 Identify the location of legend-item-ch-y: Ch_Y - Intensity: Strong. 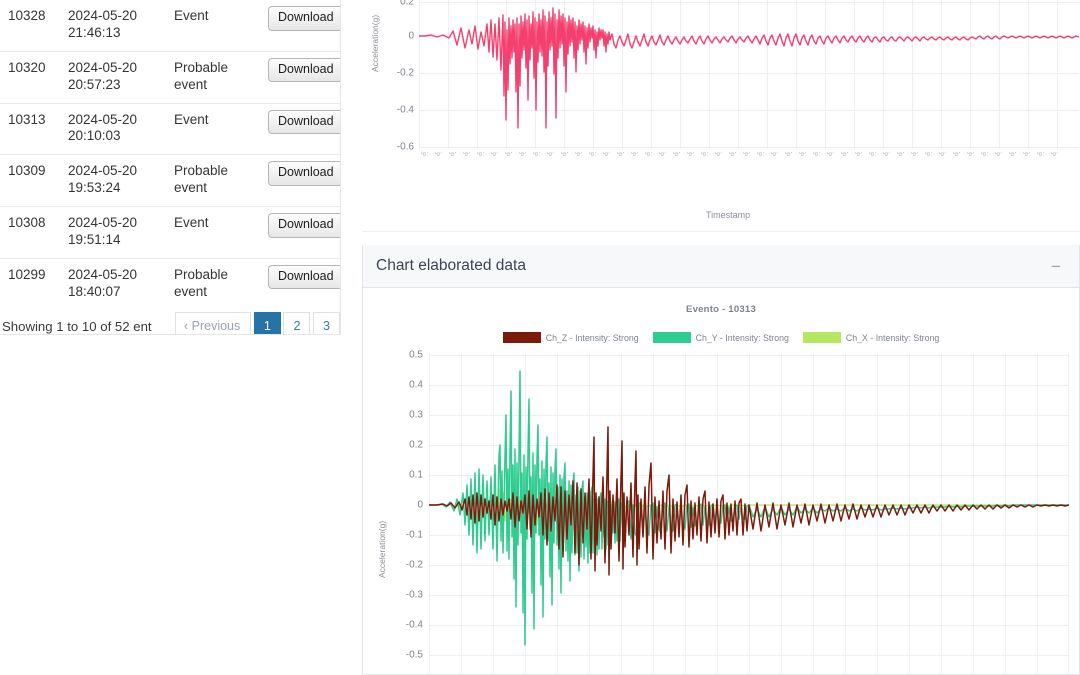
(720, 337).